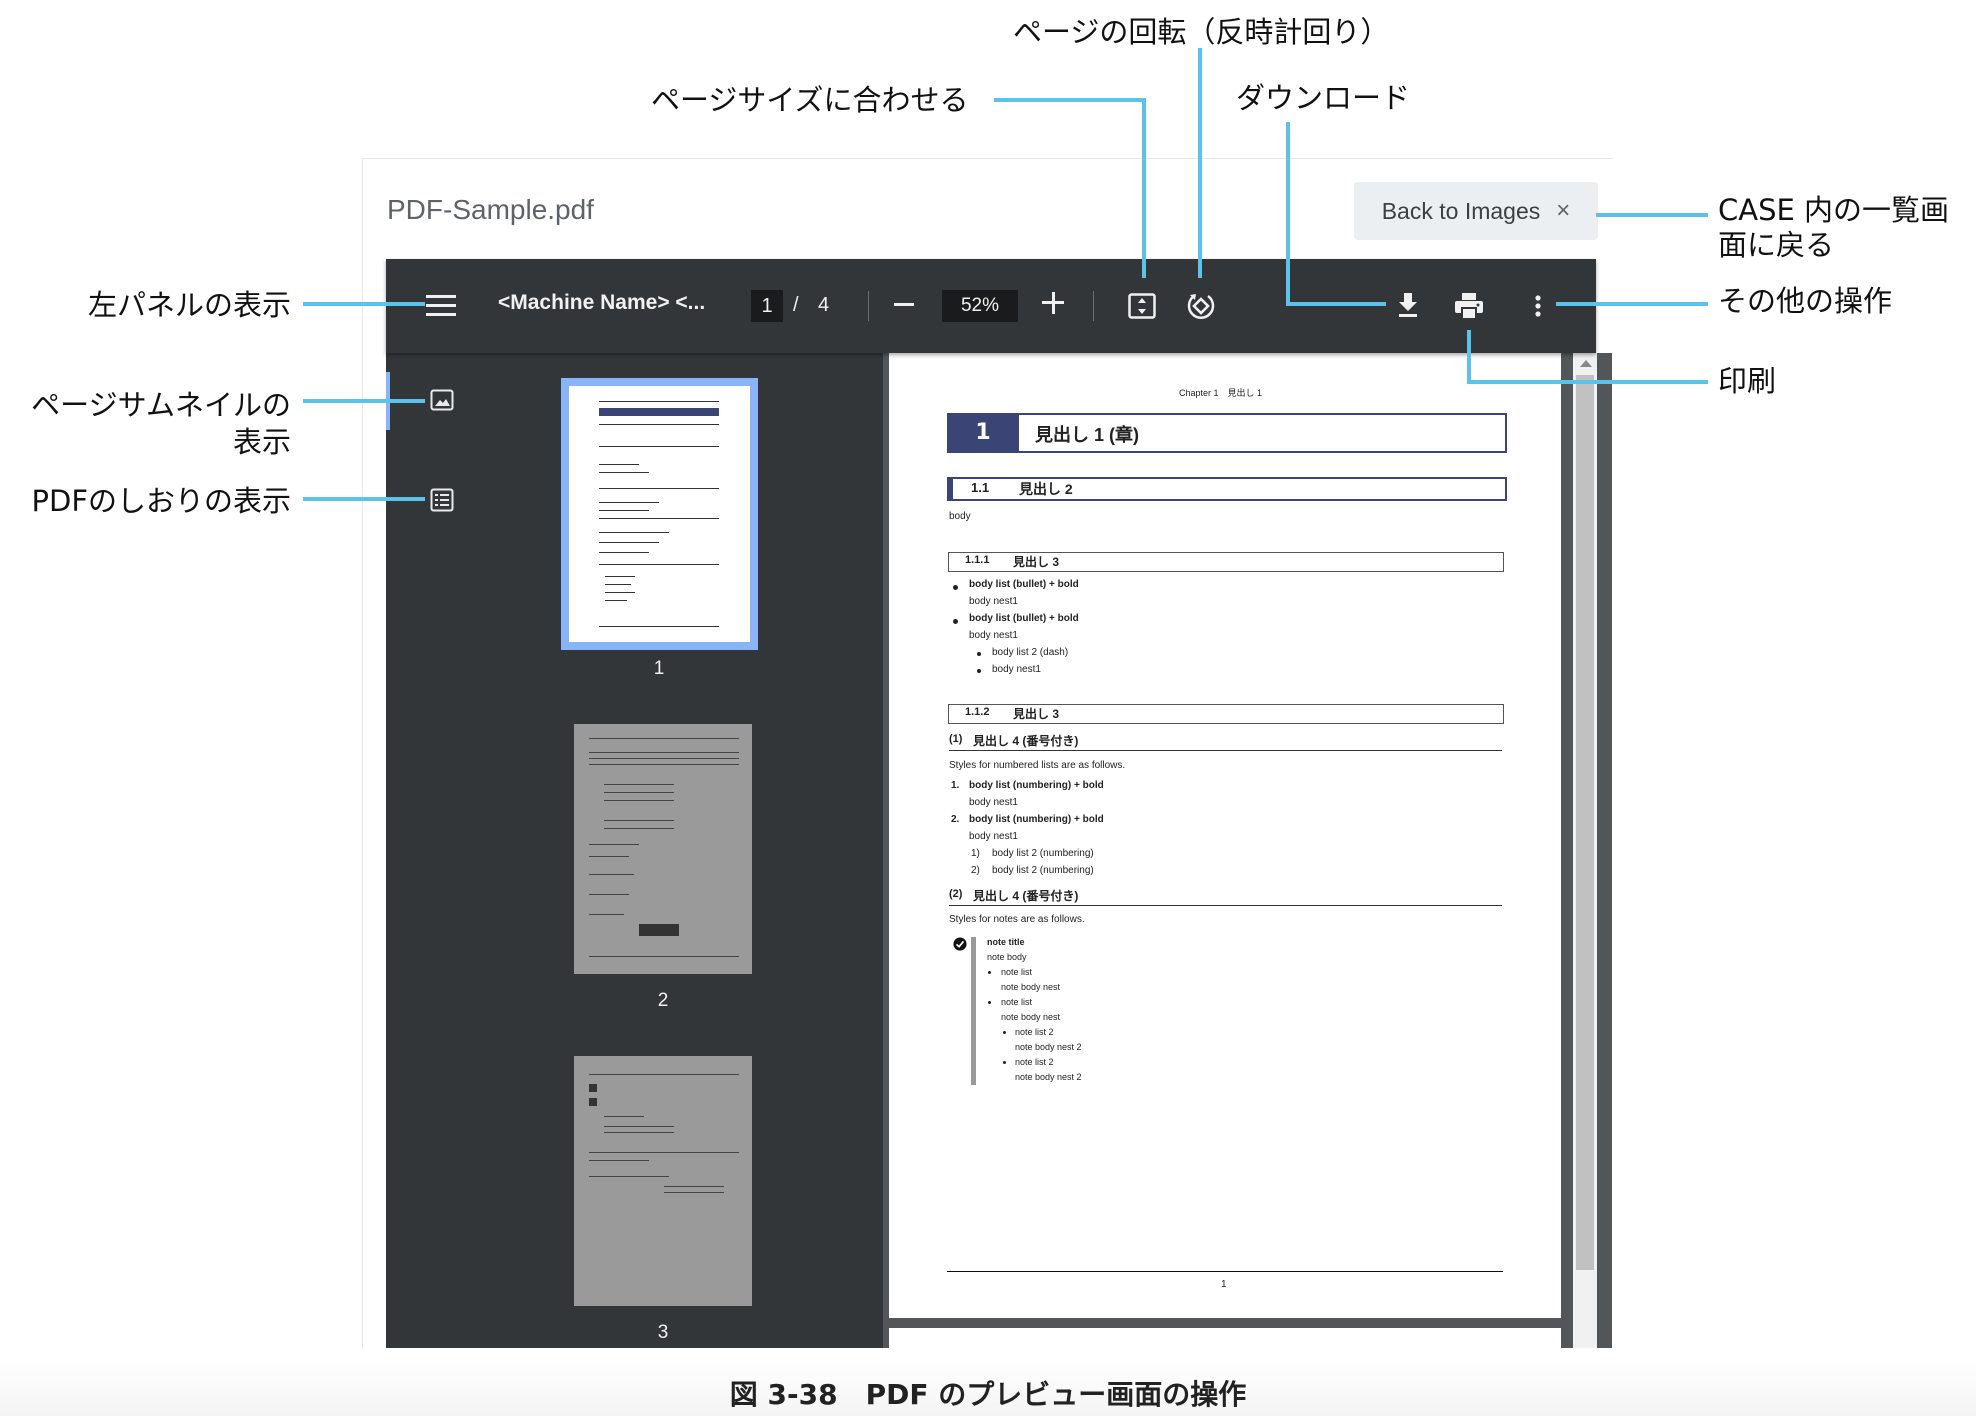 This screenshot has height=1416, width=1976. Describe the element at coordinates (960, 516) in the screenshot. I see `body-text: body` at that location.